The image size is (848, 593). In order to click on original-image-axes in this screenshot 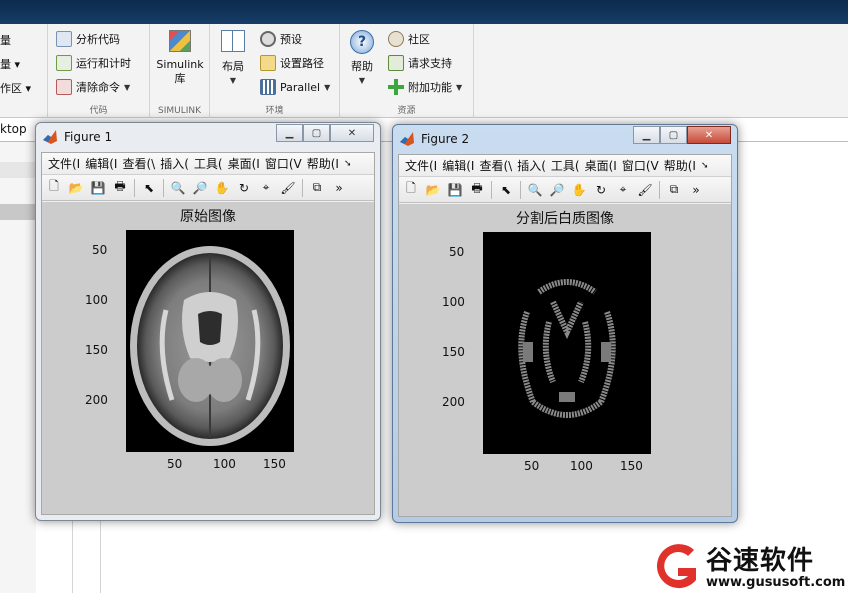, I will do `click(210, 341)`.